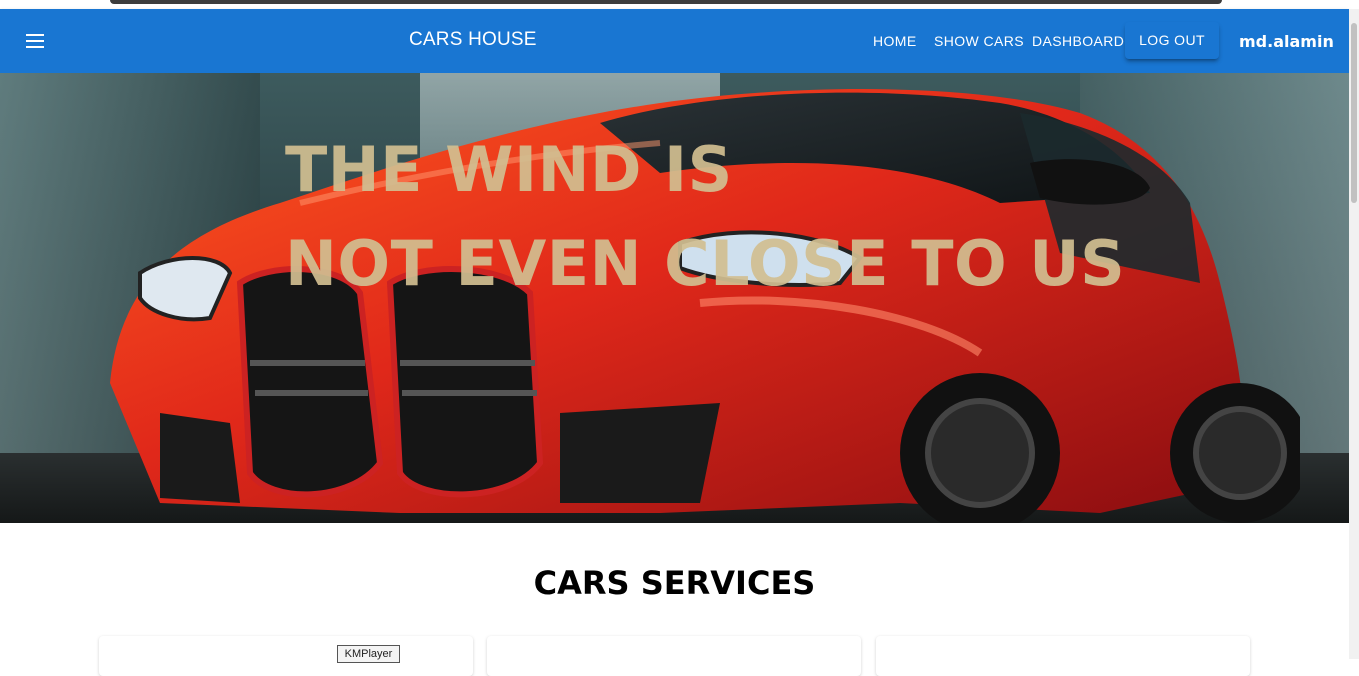 The height and width of the screenshot is (676, 1359). I want to click on user-name: md.alamin, so click(1286, 41).